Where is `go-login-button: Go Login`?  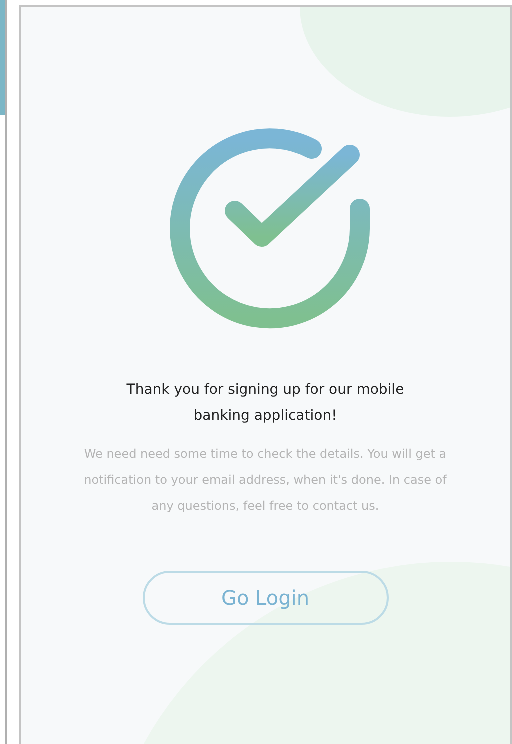
go-login-button: Go Login is located at coordinates (265, 598).